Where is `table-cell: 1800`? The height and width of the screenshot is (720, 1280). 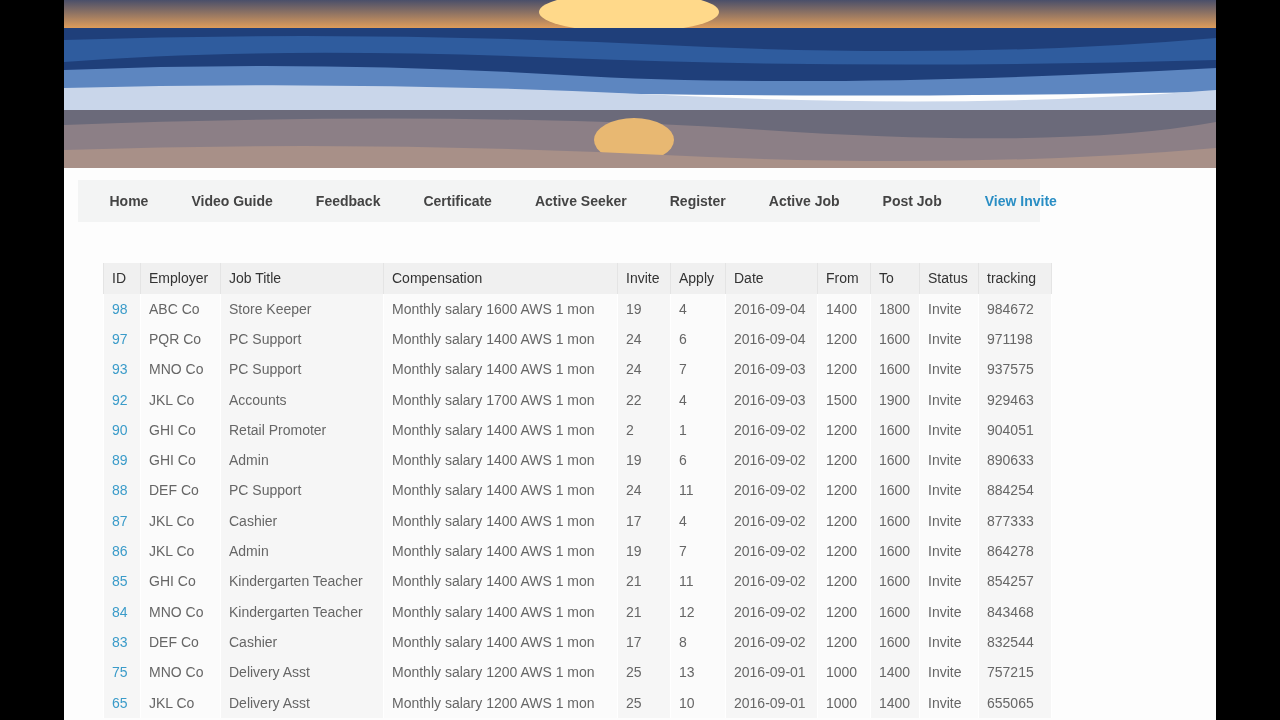
table-cell: 1800 is located at coordinates (895, 309).